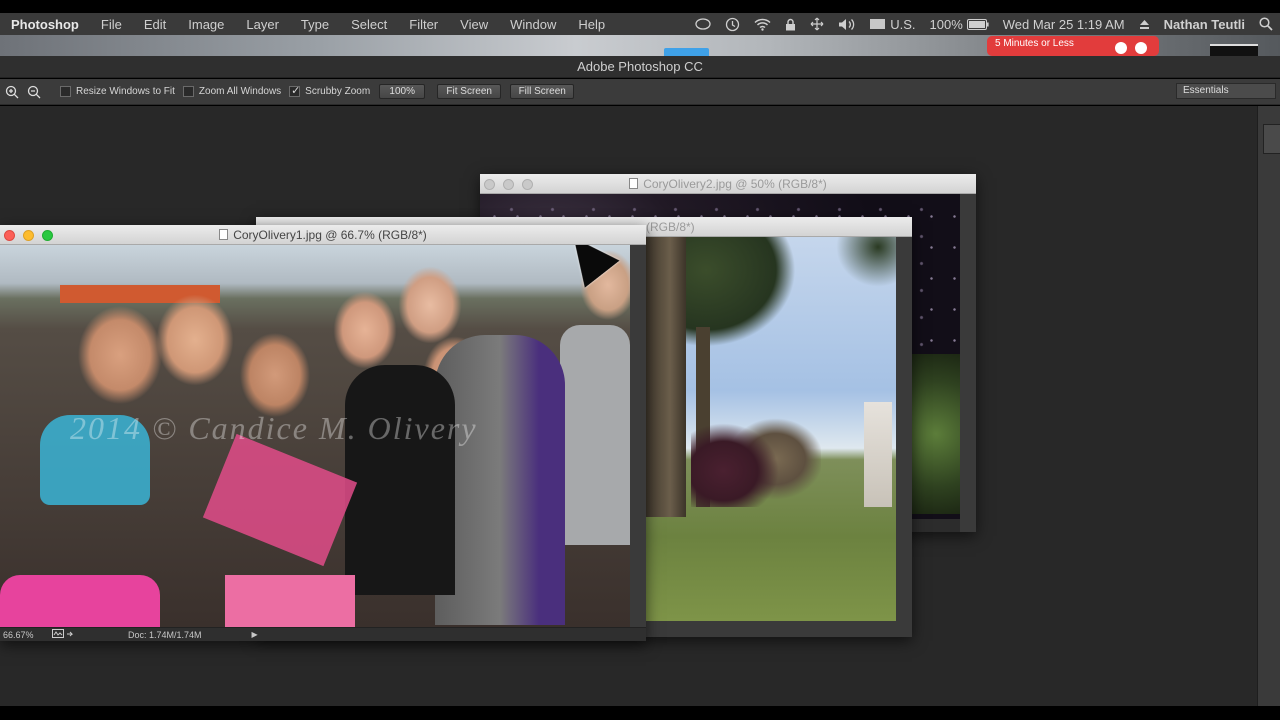 The height and width of the screenshot is (720, 1280). I want to click on battery-icon, so click(977, 24).